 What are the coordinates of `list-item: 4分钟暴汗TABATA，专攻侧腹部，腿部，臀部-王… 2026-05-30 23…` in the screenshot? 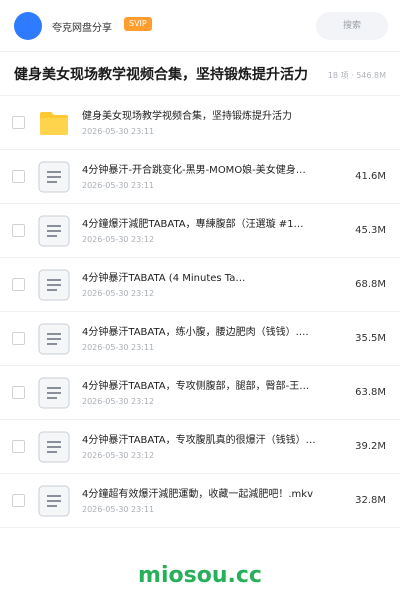 It's located at (200, 393).